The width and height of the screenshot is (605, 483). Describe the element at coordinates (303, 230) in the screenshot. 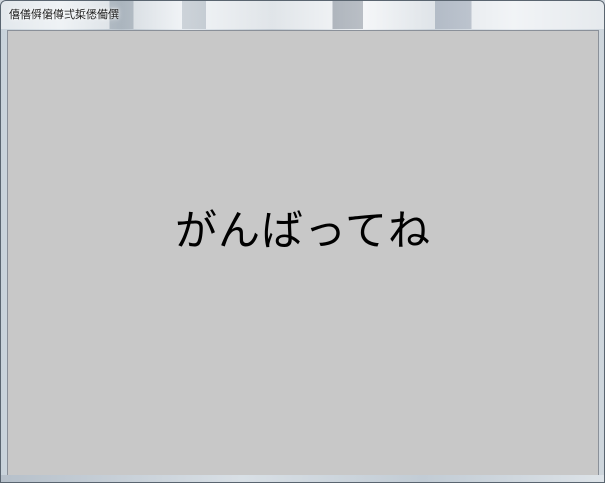

I see `message-text: がんばってね` at that location.